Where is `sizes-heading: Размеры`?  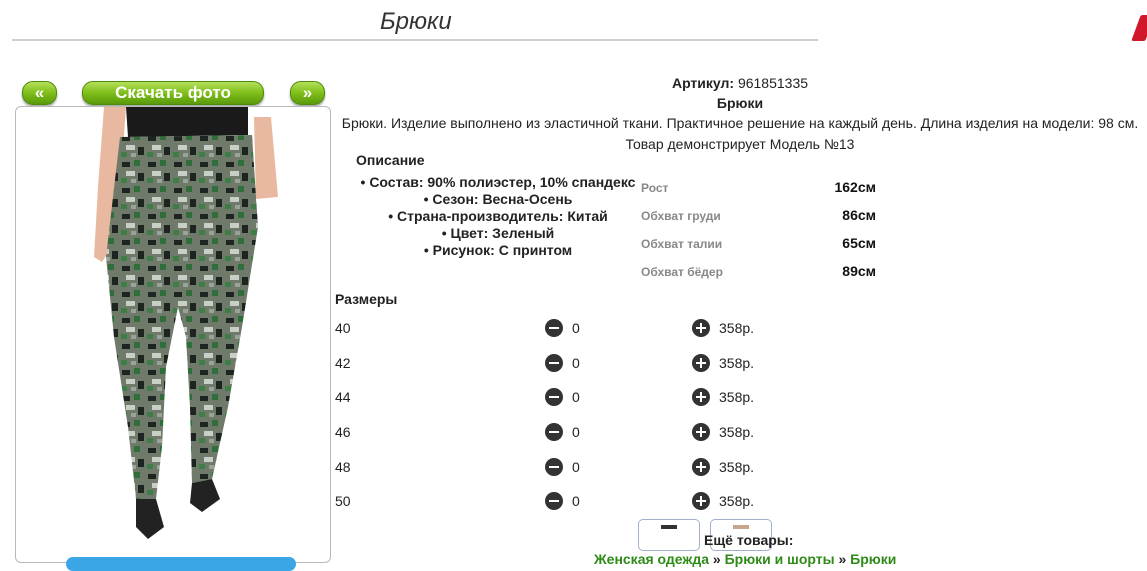
sizes-heading: Размеры is located at coordinates (366, 299).